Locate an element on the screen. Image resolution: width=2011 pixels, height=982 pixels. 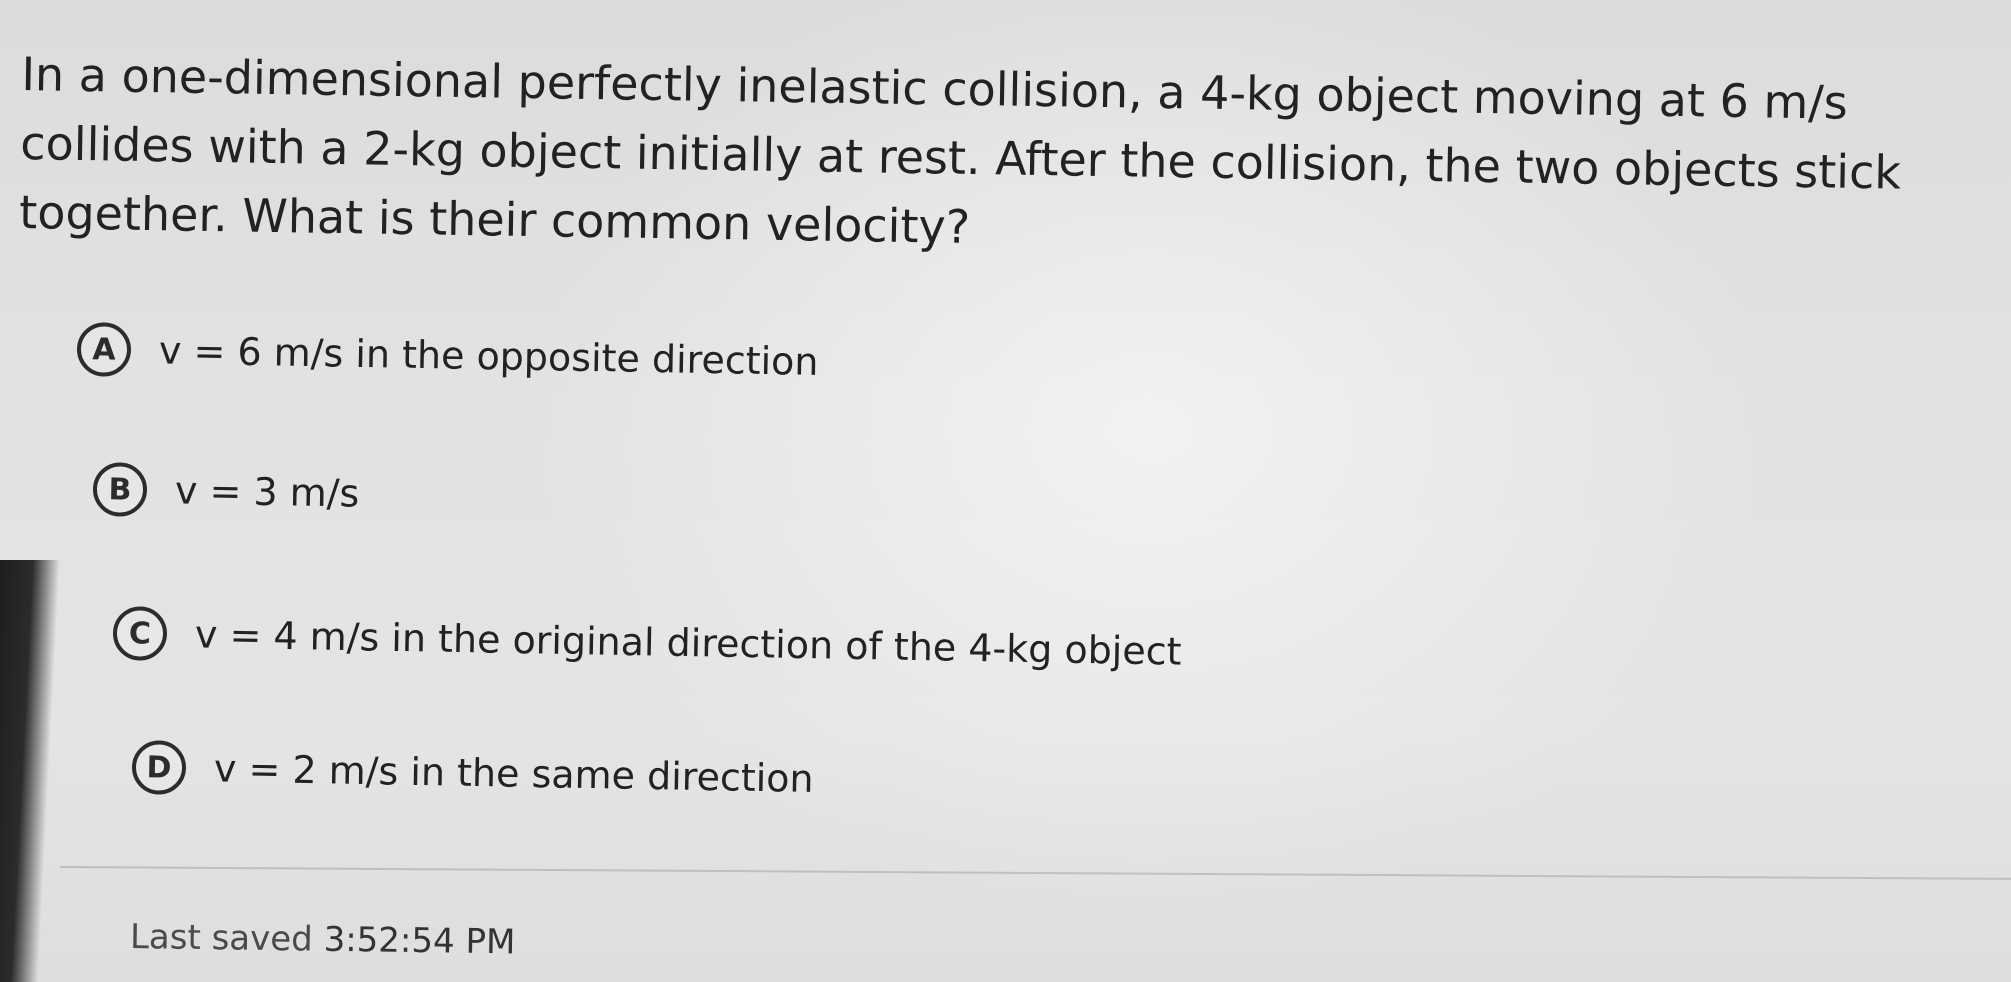
option-d-text: v = 2 m/s in the same direction is located at coordinates (513, 773).